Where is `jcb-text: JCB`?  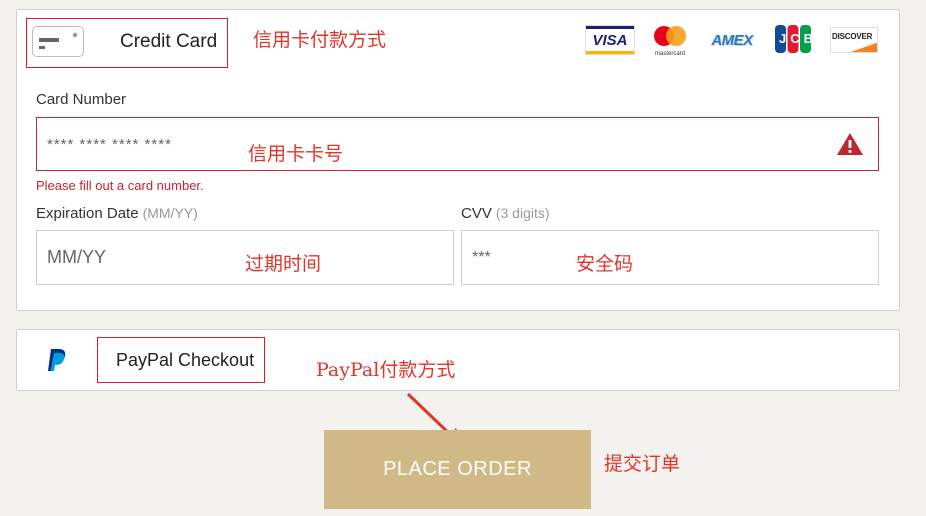 jcb-text: JCB is located at coordinates (798, 38).